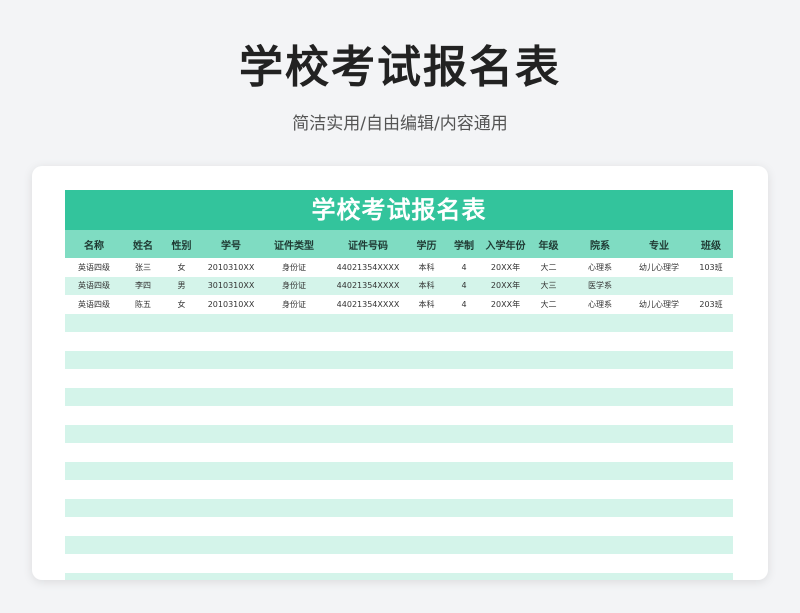 Image resolution: width=800 pixels, height=613 pixels. Describe the element at coordinates (659, 304) in the screenshot. I see `table-cell: 幼儿心理学` at that location.